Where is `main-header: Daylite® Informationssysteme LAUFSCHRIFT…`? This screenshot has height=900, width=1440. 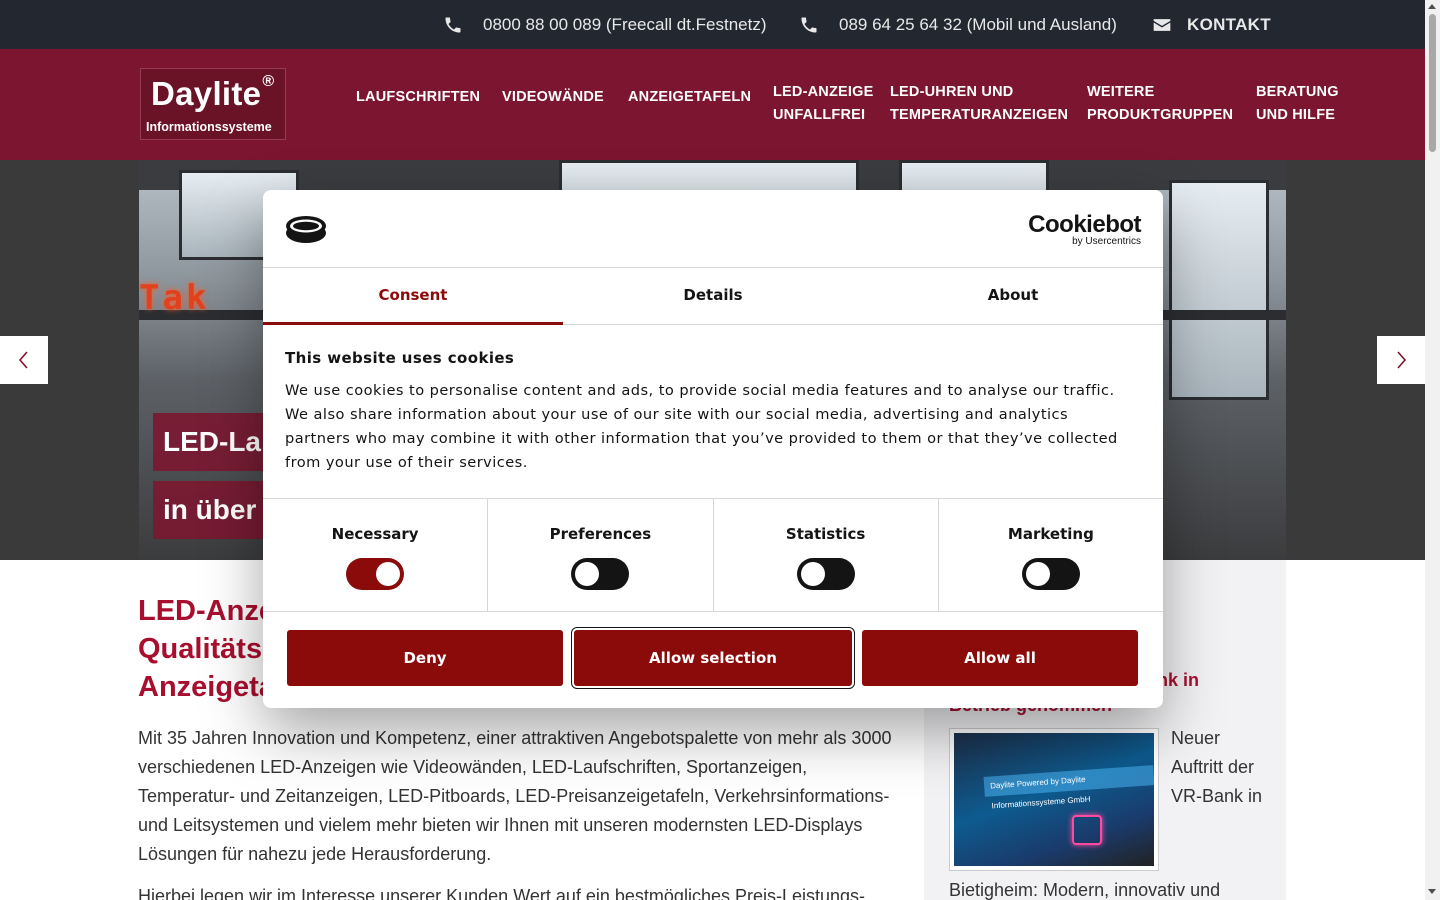
main-header: Daylite® Informationssysteme LAUFSCHRIFT… is located at coordinates (712, 104).